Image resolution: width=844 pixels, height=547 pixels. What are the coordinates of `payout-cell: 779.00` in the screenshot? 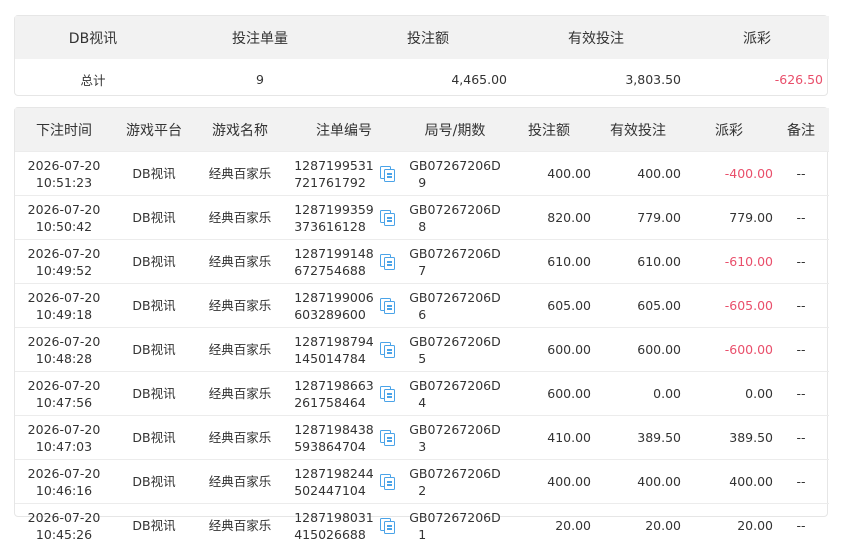 It's located at (729, 218).